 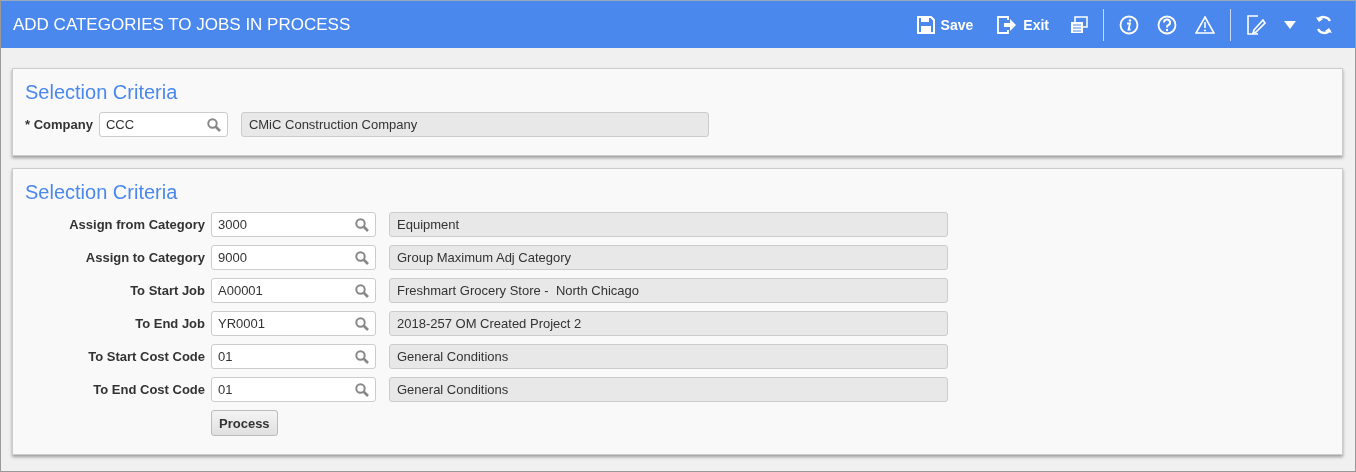 What do you see at coordinates (668, 323) in the screenshot?
I see `description-field: 2018-257 OM Created Project 2` at bounding box center [668, 323].